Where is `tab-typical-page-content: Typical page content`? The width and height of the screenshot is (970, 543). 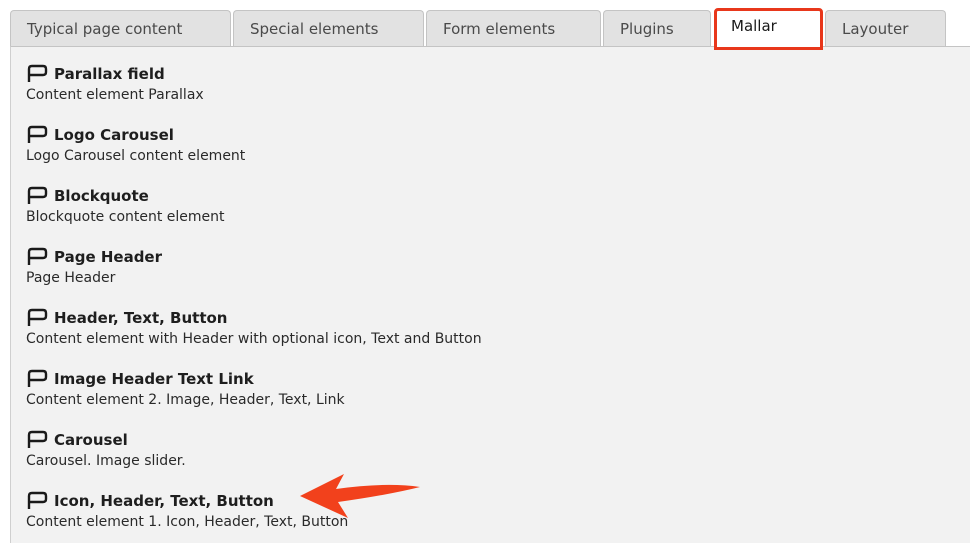 tab-typical-page-content: Typical page content is located at coordinates (120, 28).